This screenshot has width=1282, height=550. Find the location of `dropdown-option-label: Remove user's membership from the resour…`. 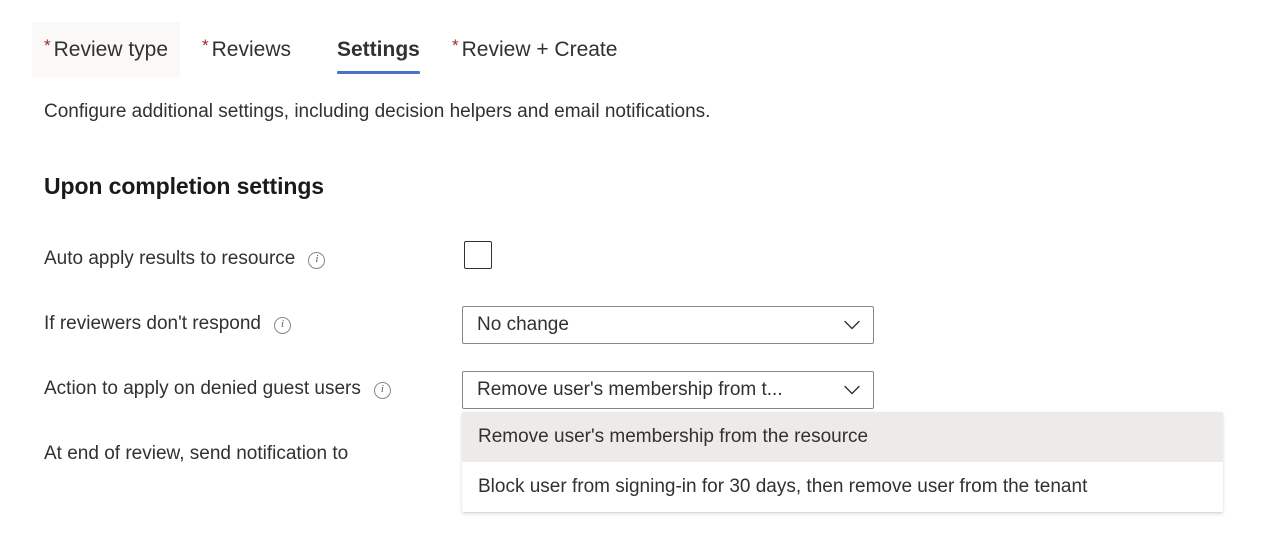

dropdown-option-label: Remove user's membership from the resour… is located at coordinates (673, 436).